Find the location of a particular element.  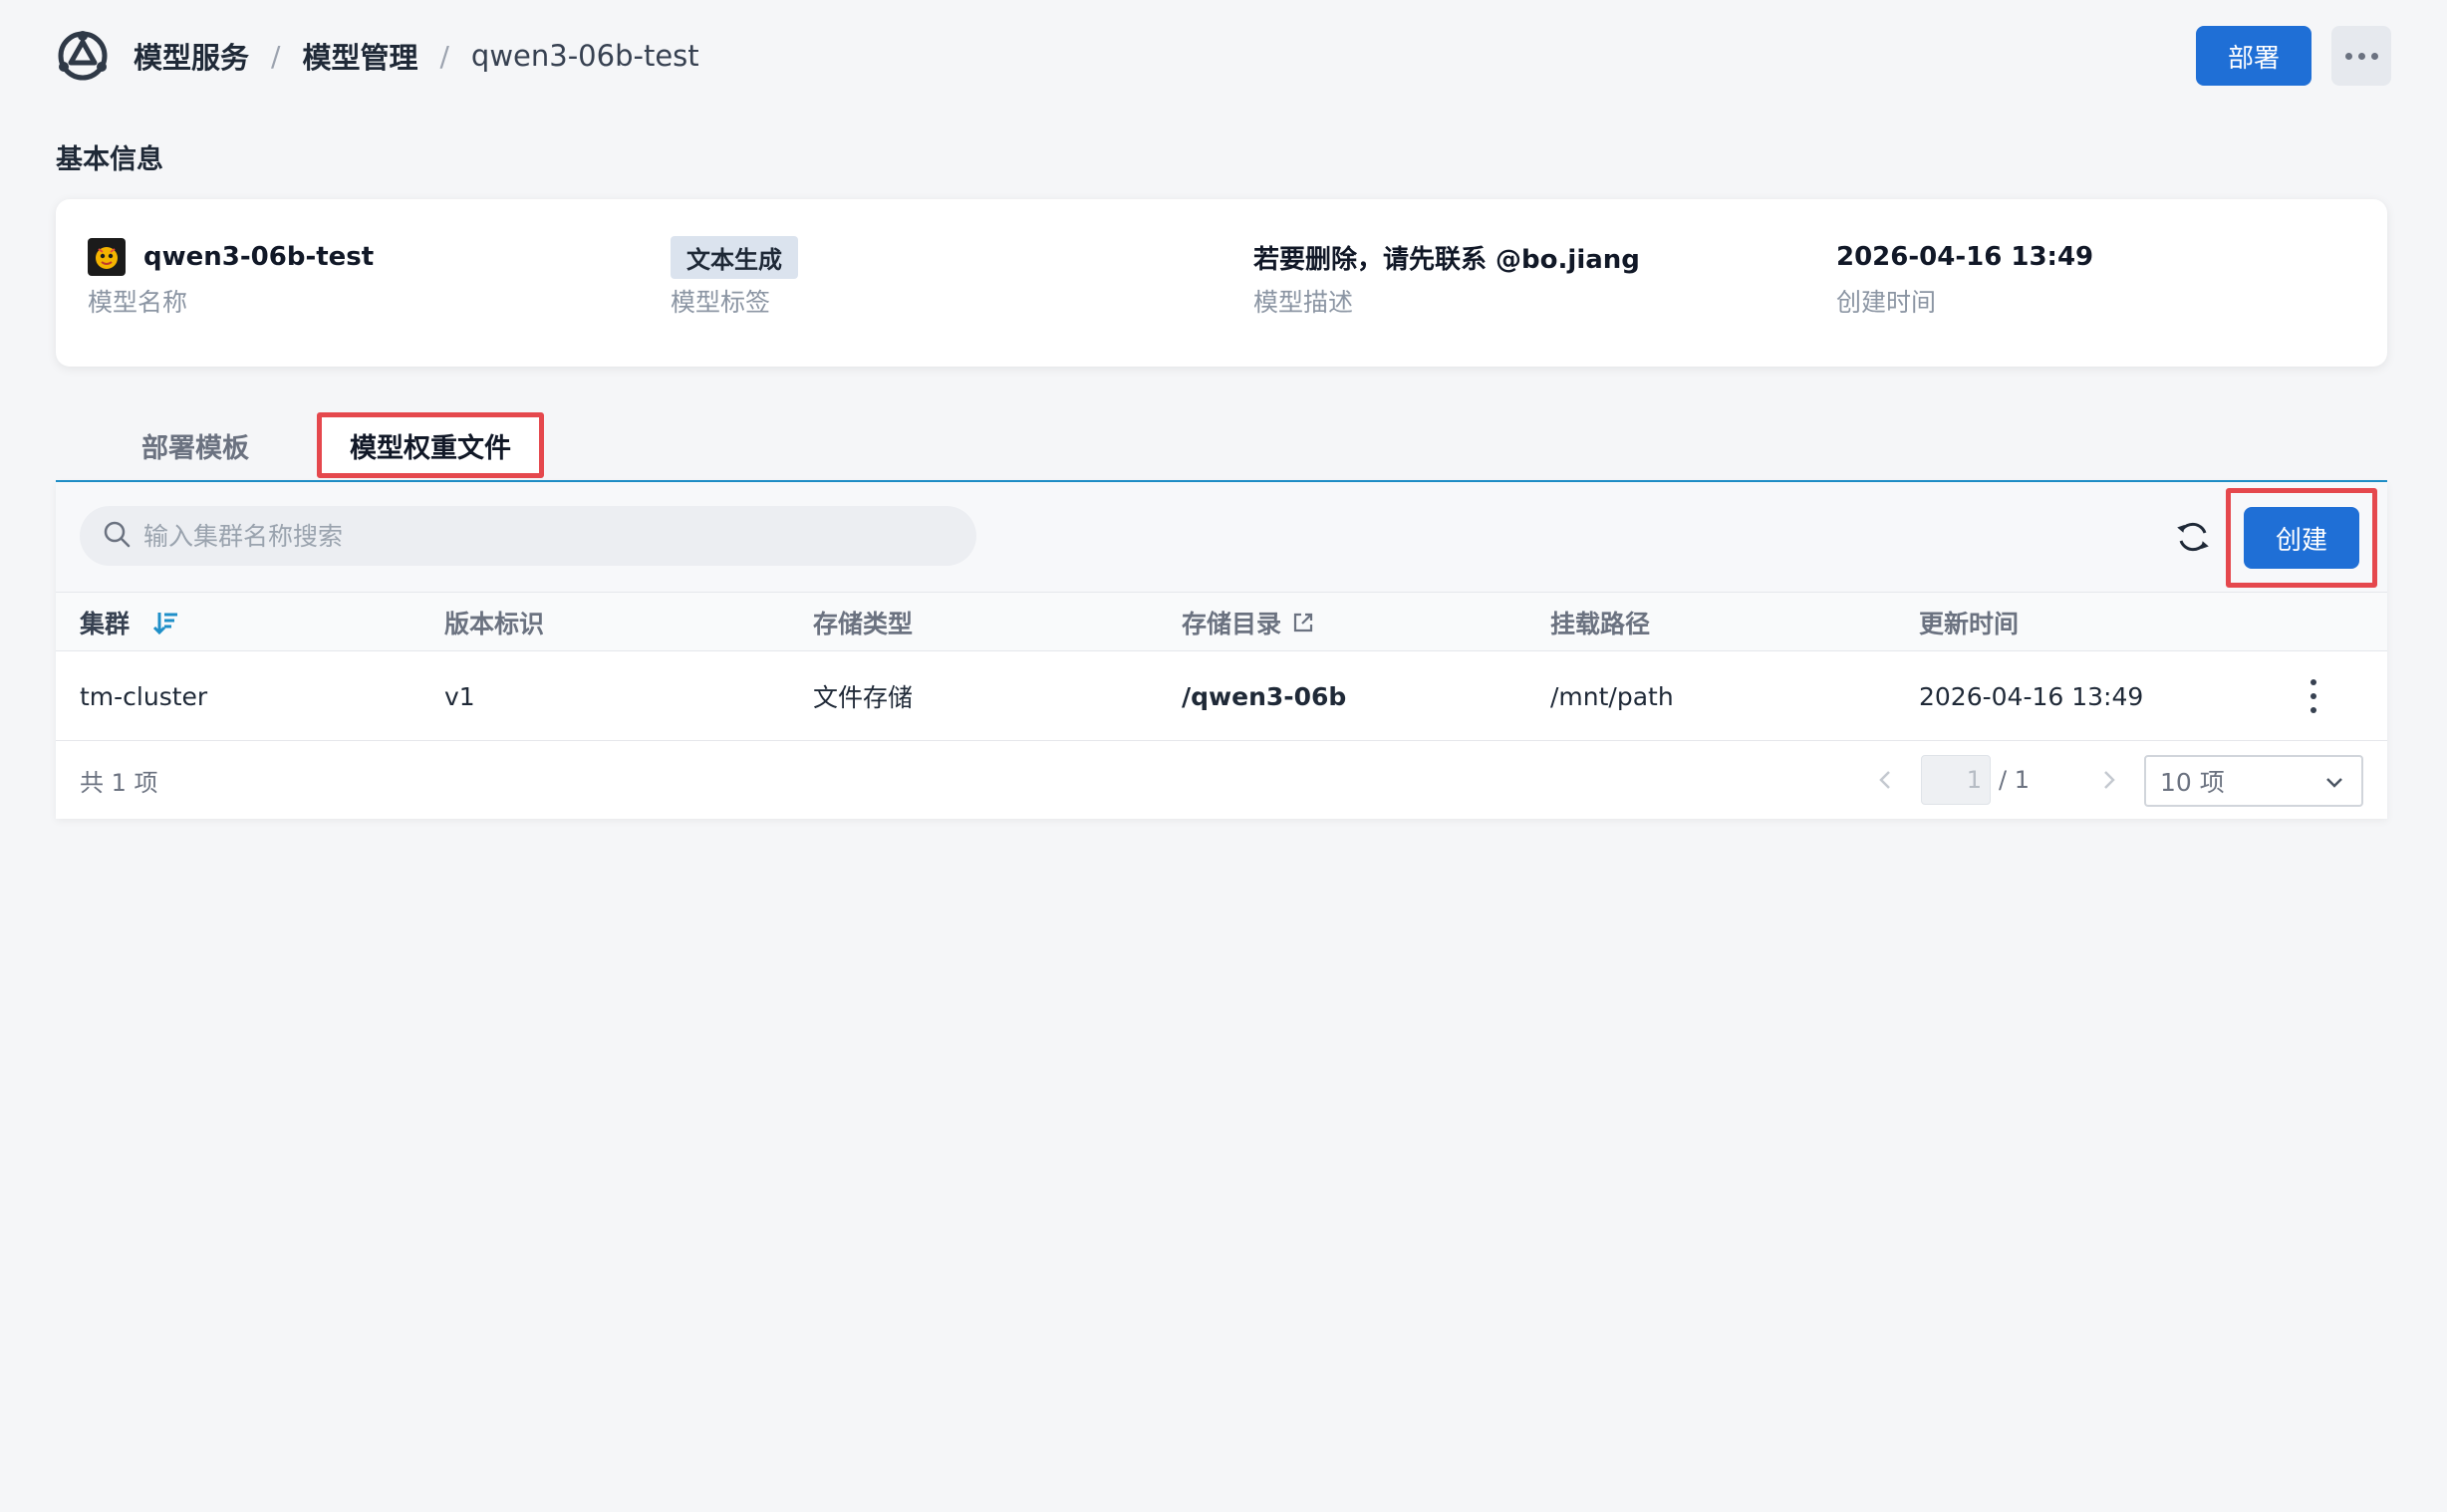

page-header: 模型服务 / 模型管理 / qwen3-06b-test 部署 is located at coordinates (1223, 56).